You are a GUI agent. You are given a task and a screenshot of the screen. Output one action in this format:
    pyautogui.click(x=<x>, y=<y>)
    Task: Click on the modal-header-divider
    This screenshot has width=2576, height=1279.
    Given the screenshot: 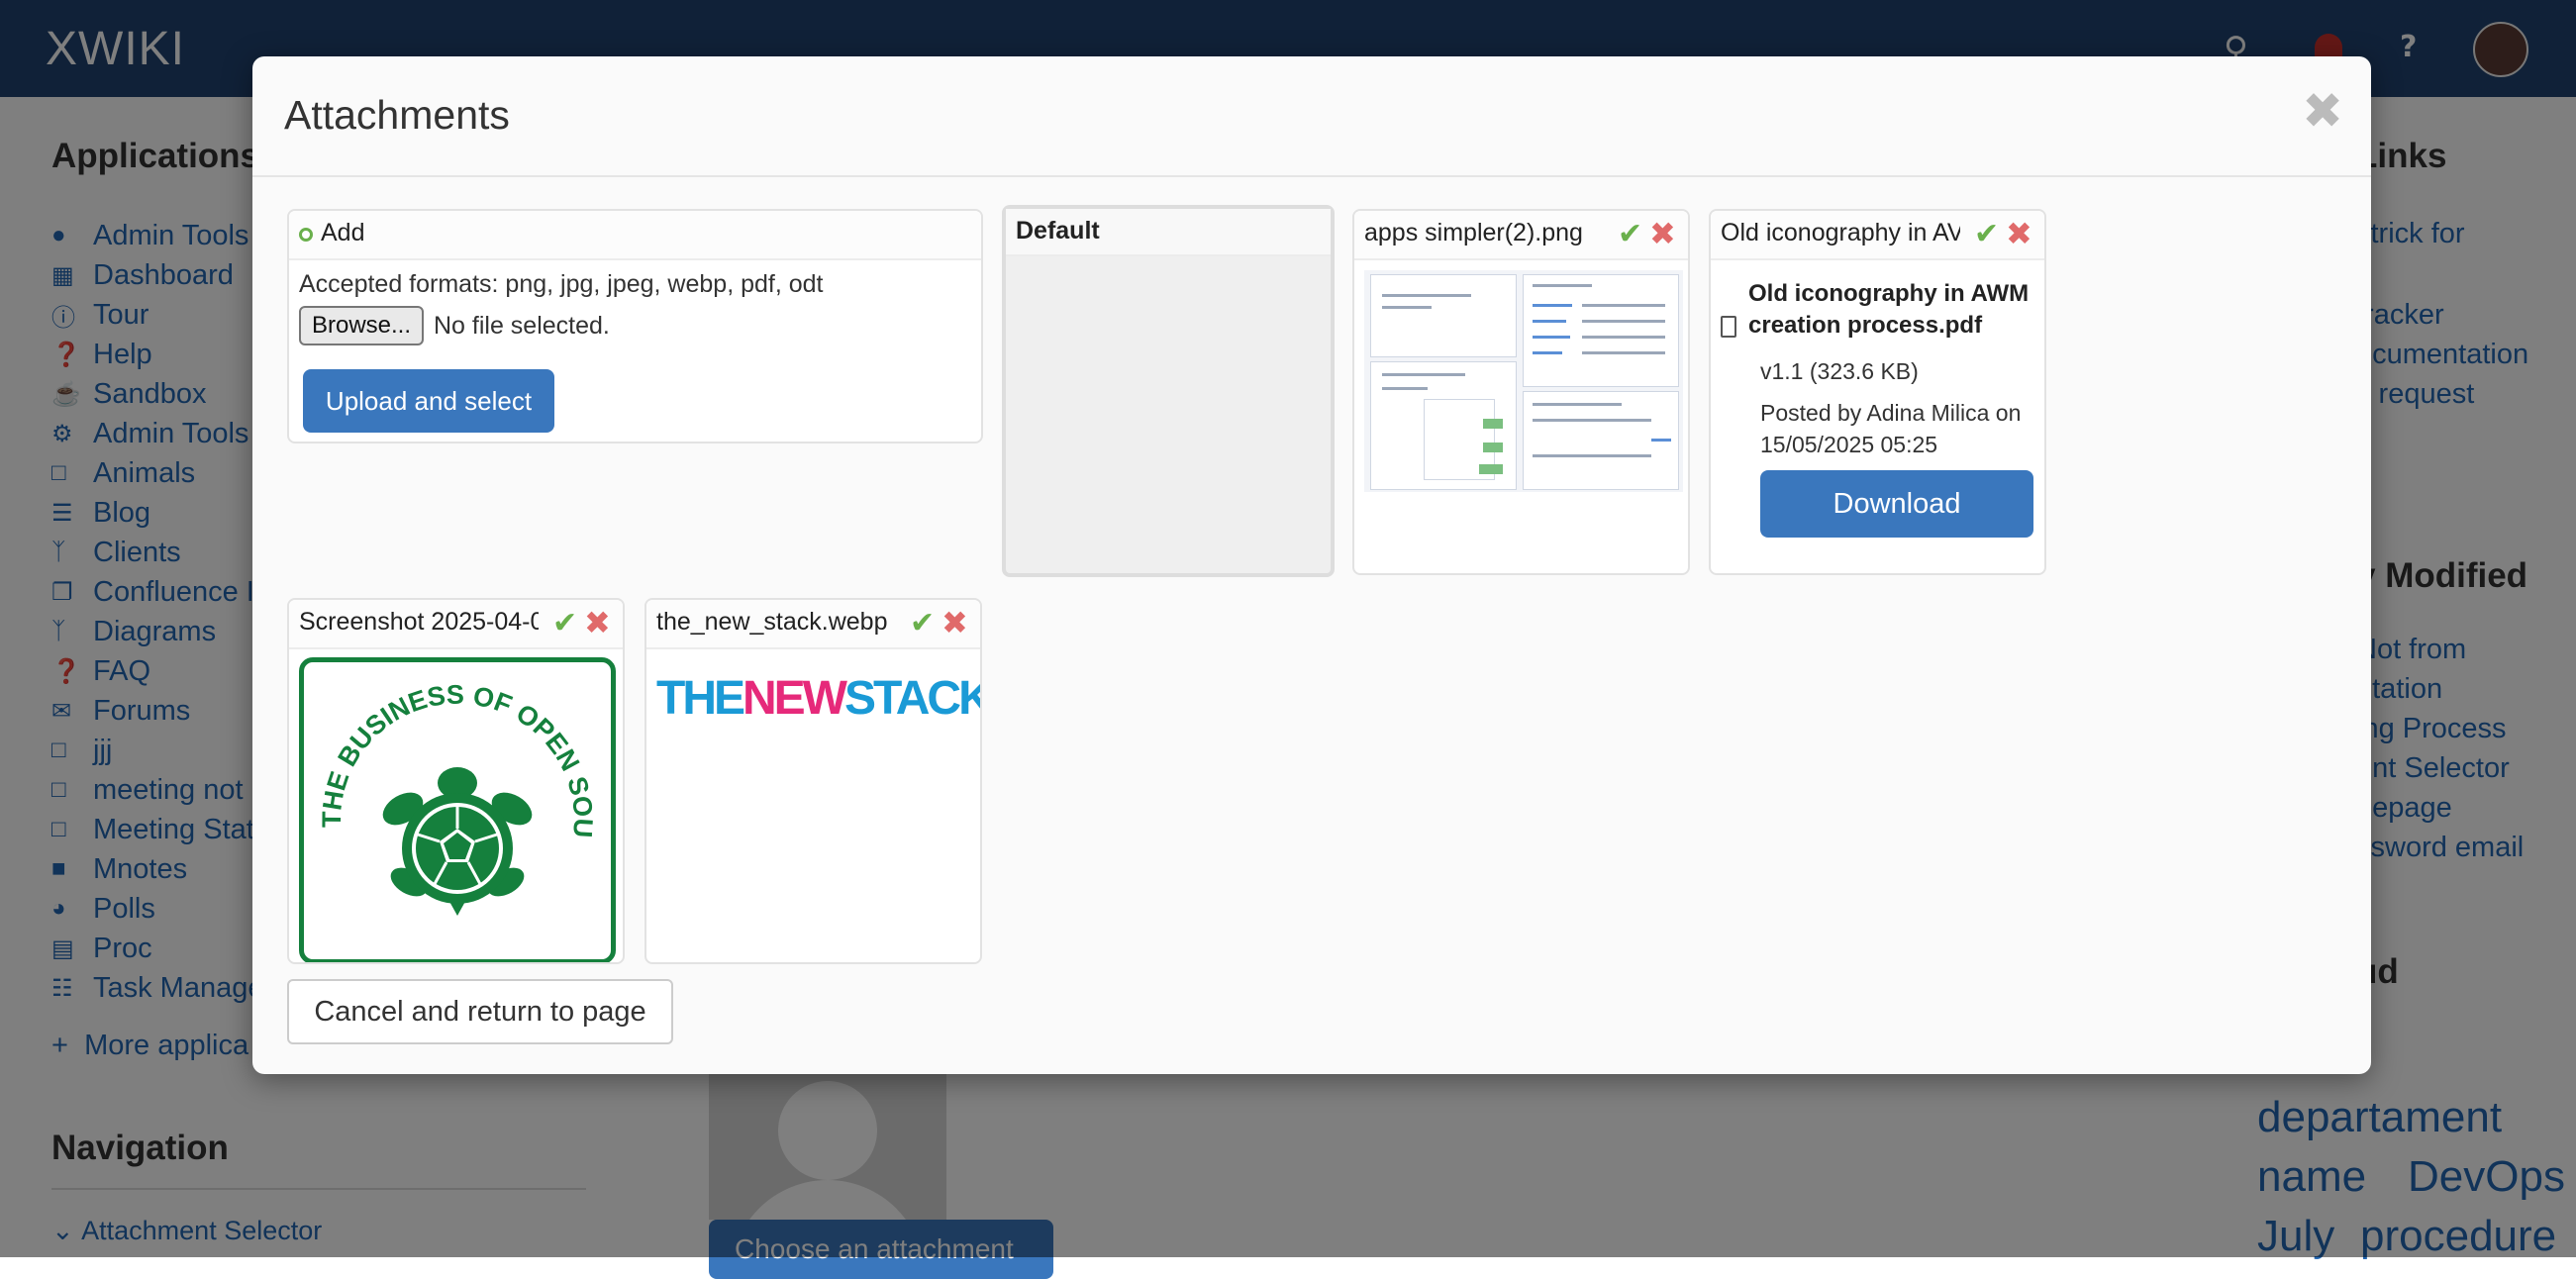 What is the action you would take?
    pyautogui.click(x=1312, y=176)
    